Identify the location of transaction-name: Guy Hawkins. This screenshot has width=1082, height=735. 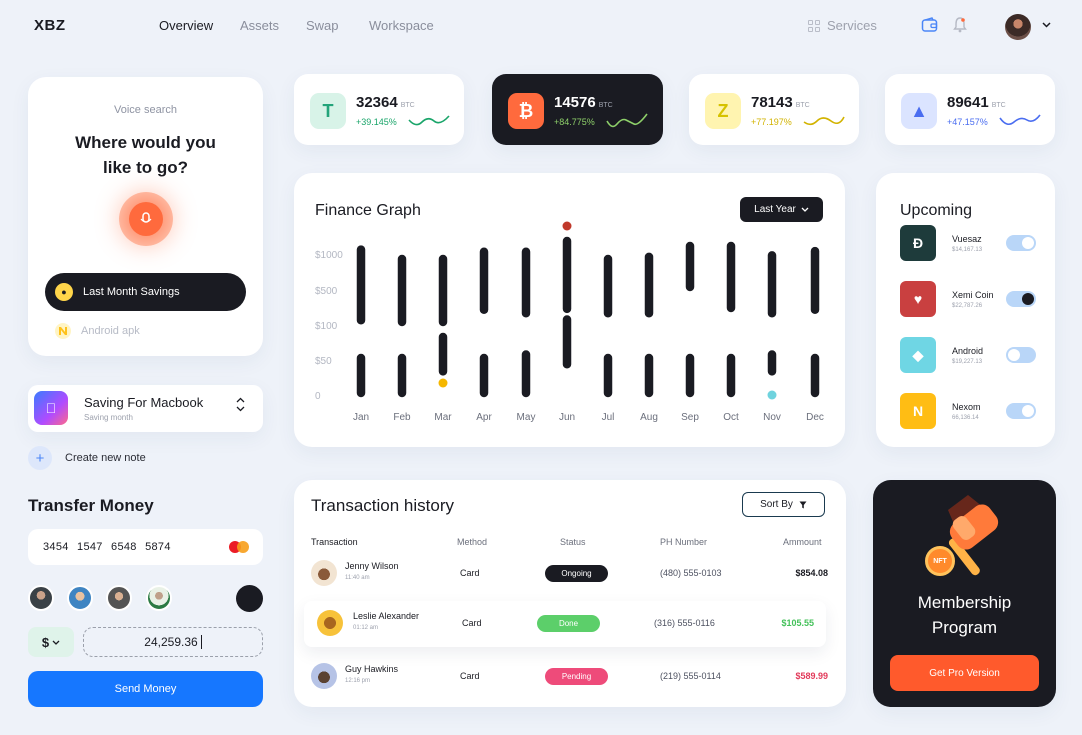
(372, 669).